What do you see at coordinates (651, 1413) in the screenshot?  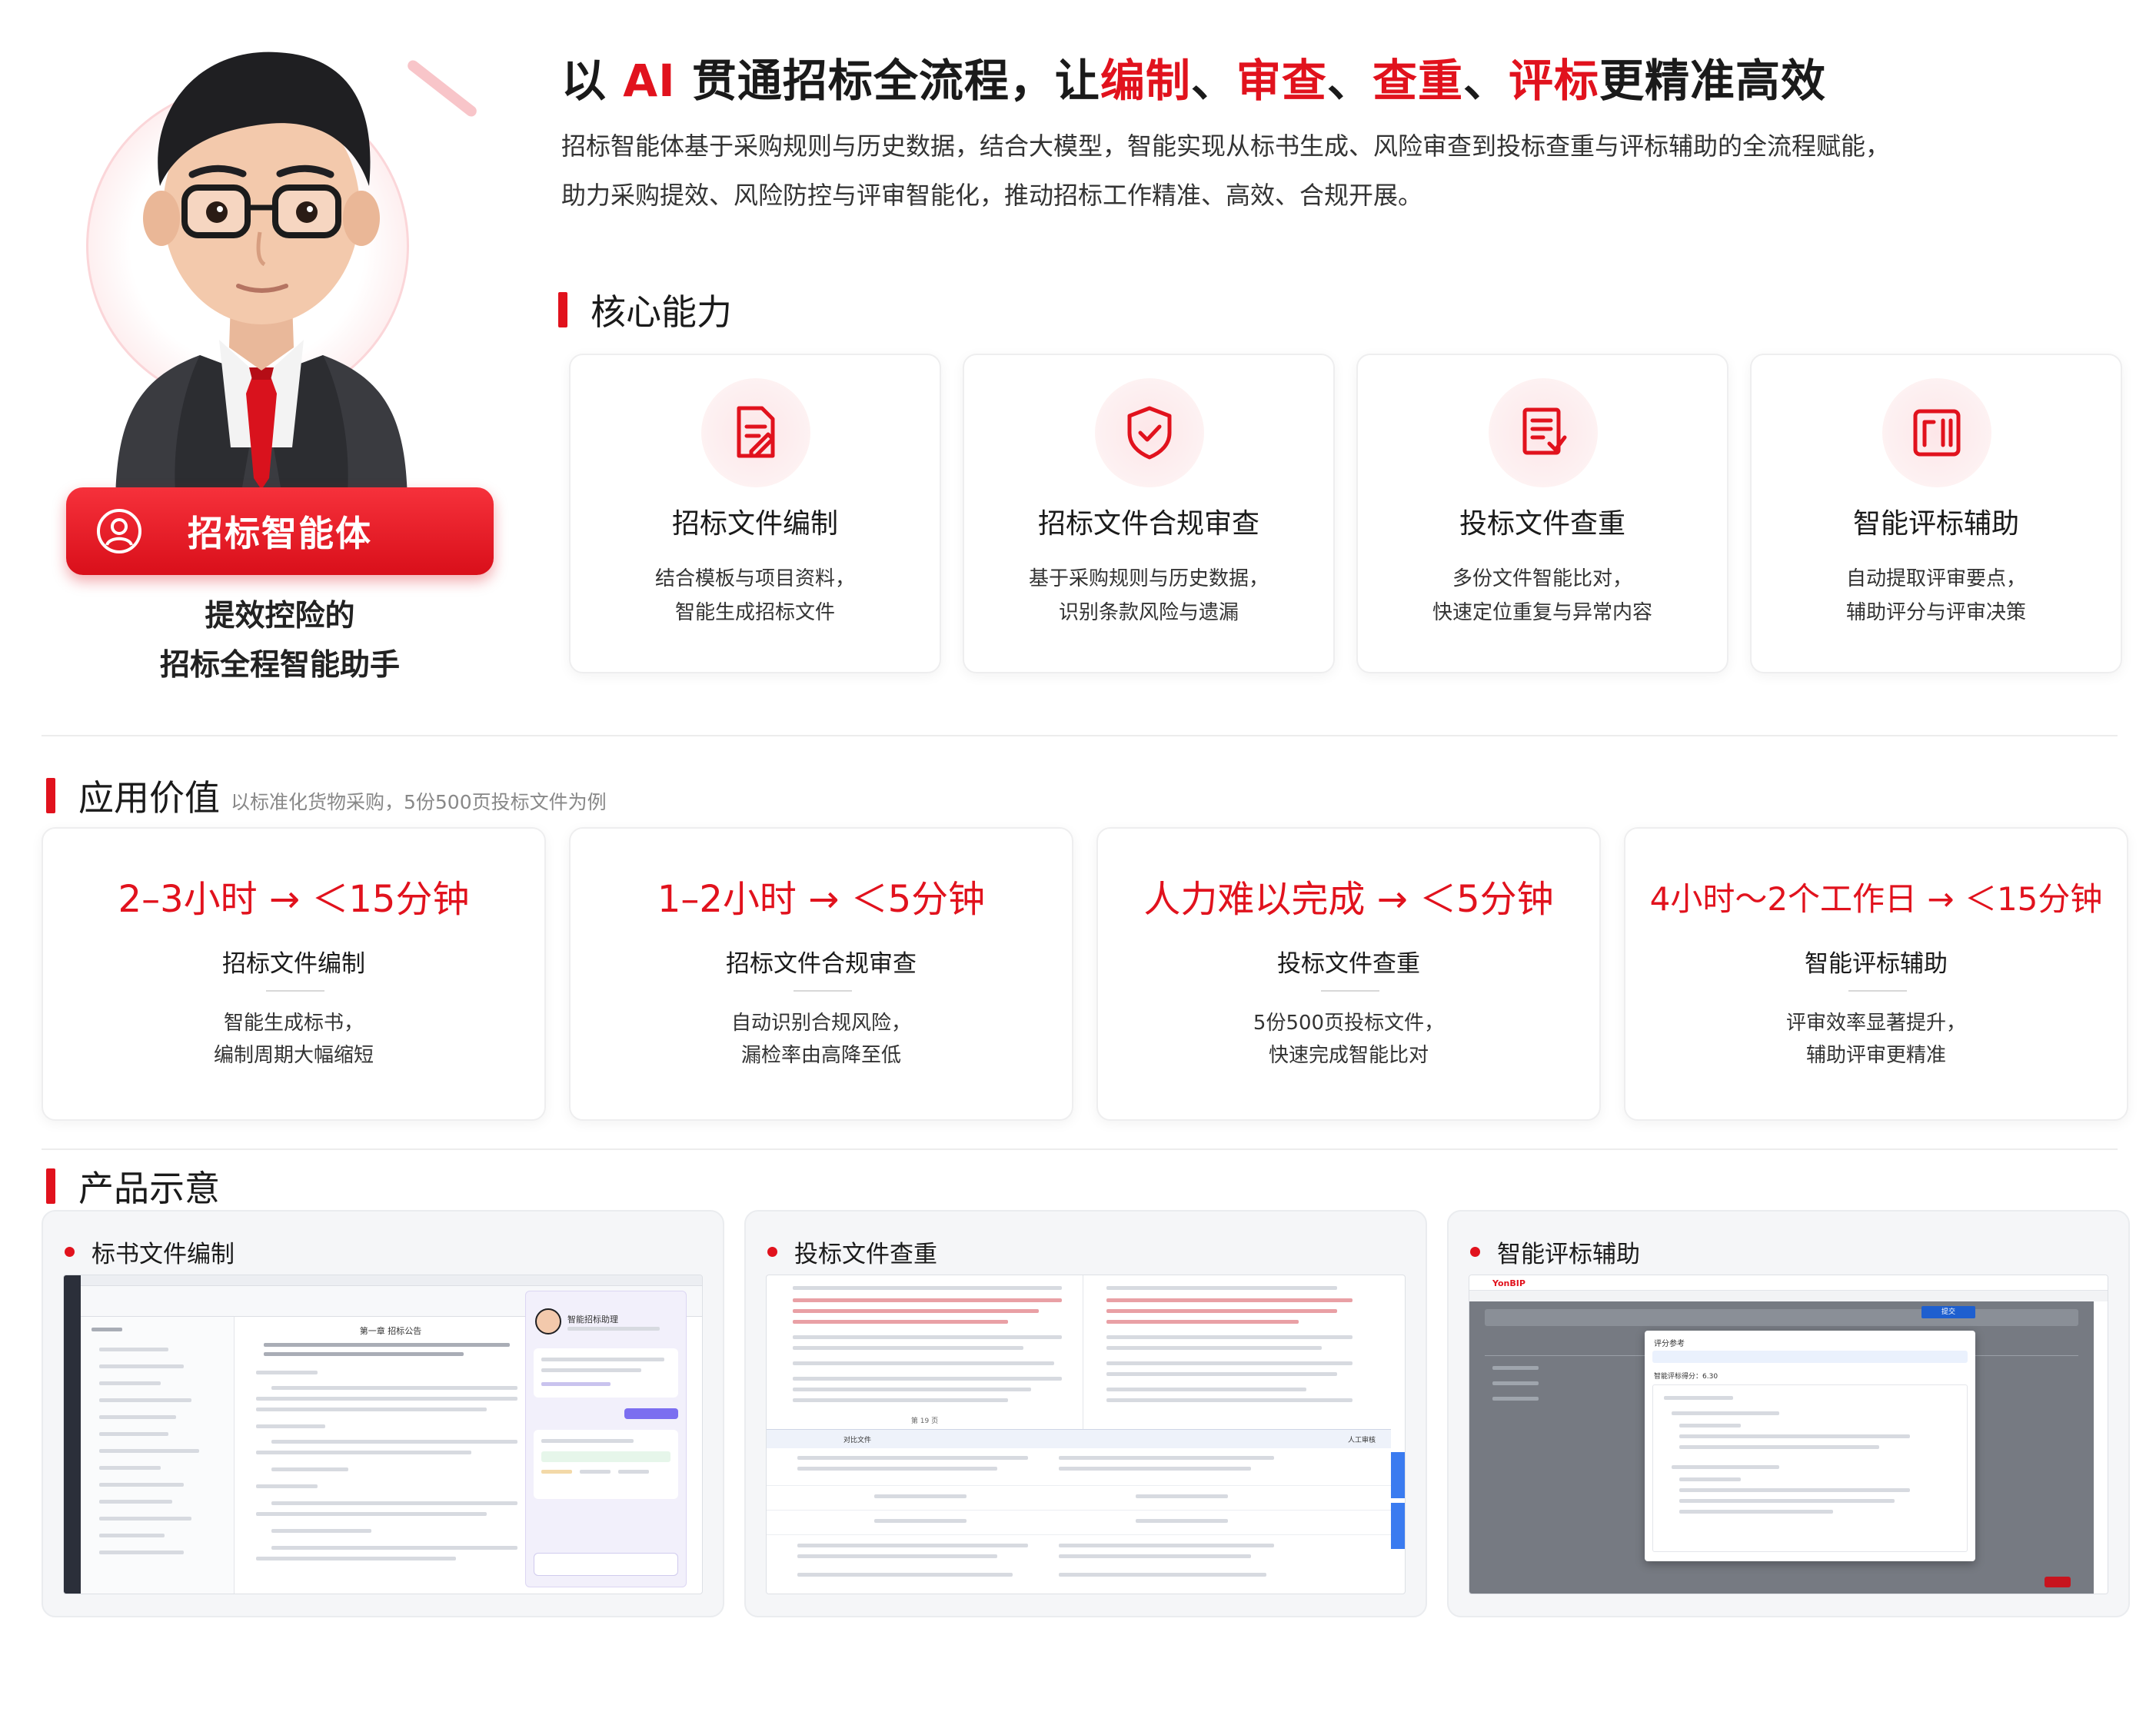 I see `assistant-user-bubble` at bounding box center [651, 1413].